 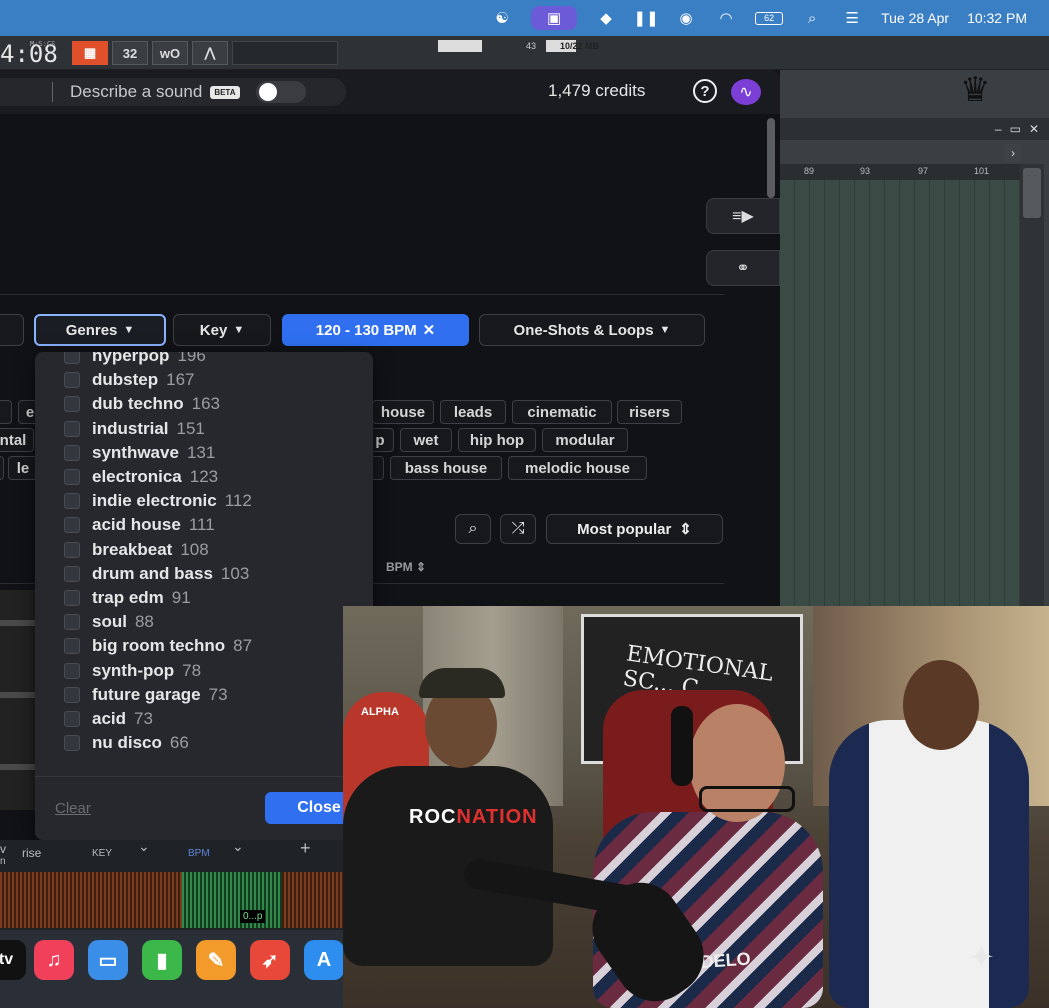 I want to click on menubar-date: Tue 28 Apr, so click(x=915, y=18).